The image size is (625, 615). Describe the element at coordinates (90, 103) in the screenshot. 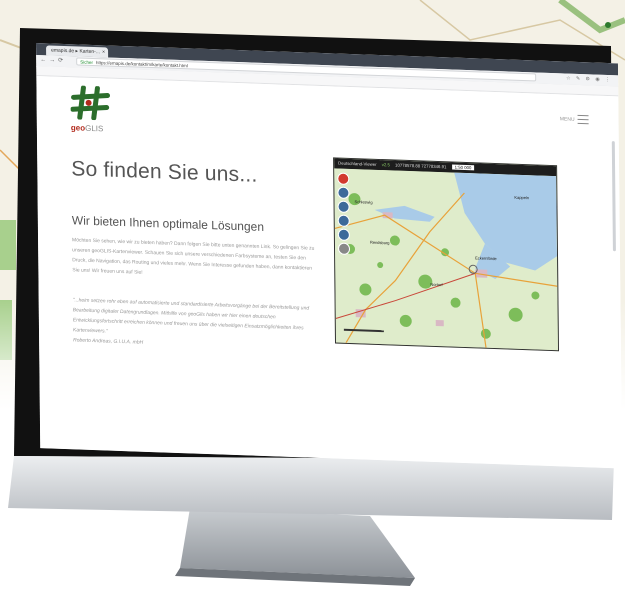

I see `geoglis-logo` at that location.